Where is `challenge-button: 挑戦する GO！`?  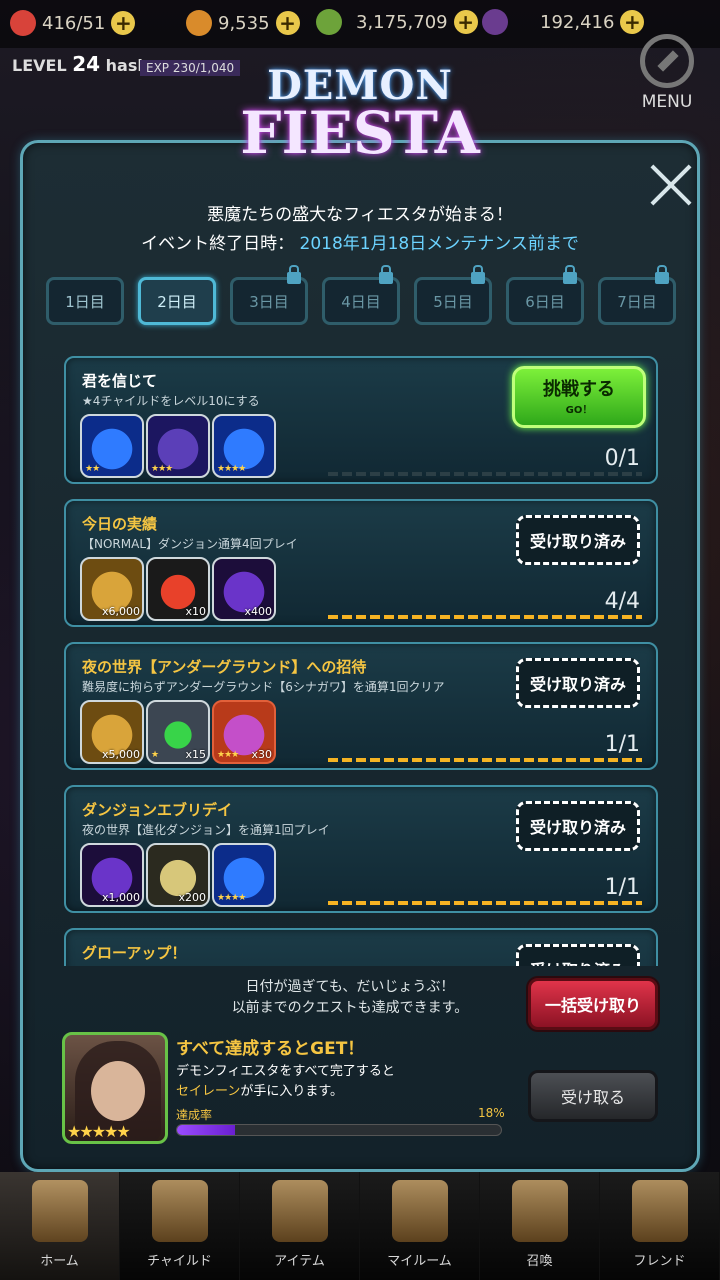
challenge-button: 挑戦する GO！ is located at coordinates (579, 397).